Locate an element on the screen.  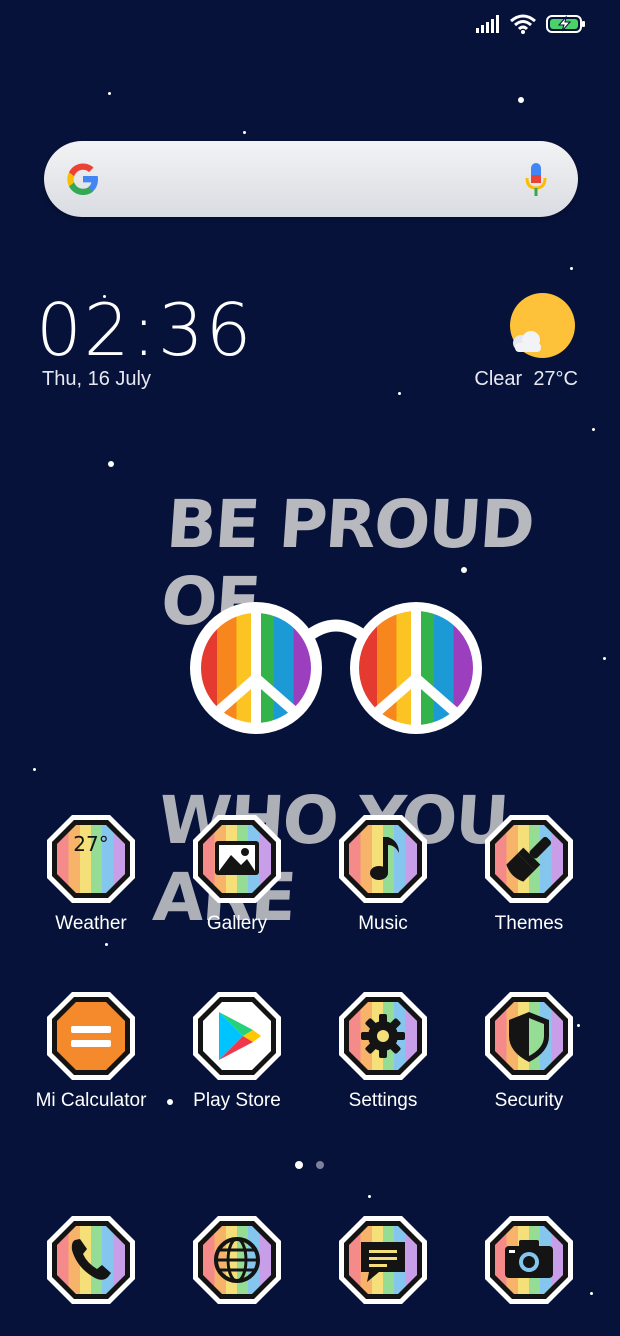
wifi-icon is located at coordinates (523, 24).